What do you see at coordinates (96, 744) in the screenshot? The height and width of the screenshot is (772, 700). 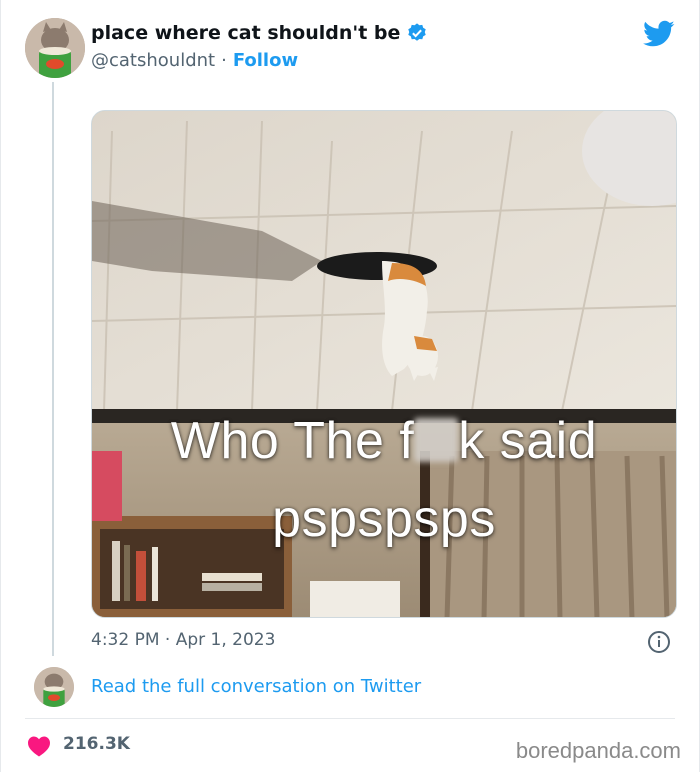 I see `like-count: 216.3K` at bounding box center [96, 744].